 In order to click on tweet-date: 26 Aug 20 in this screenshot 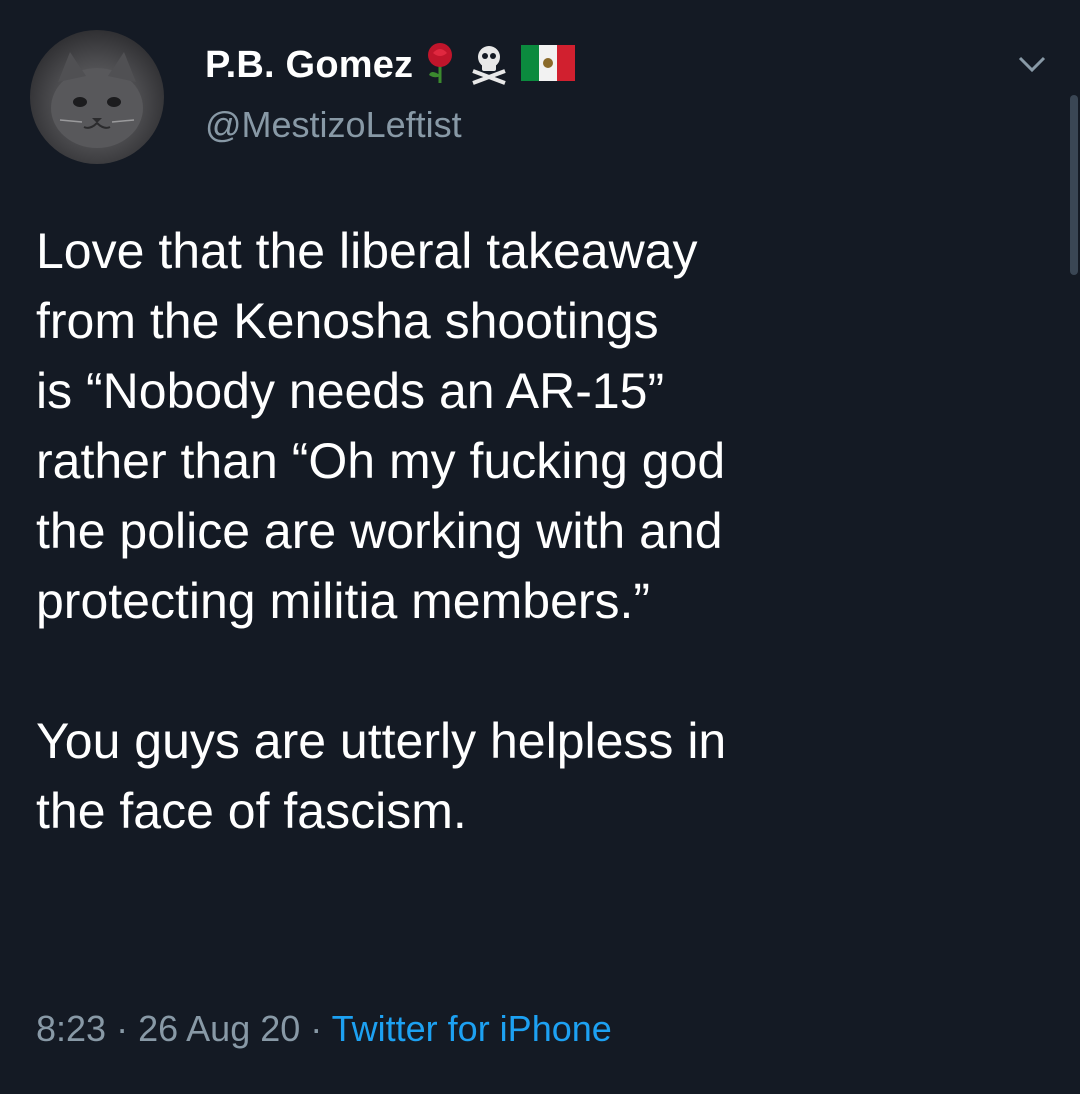, I will do `click(219, 1028)`.